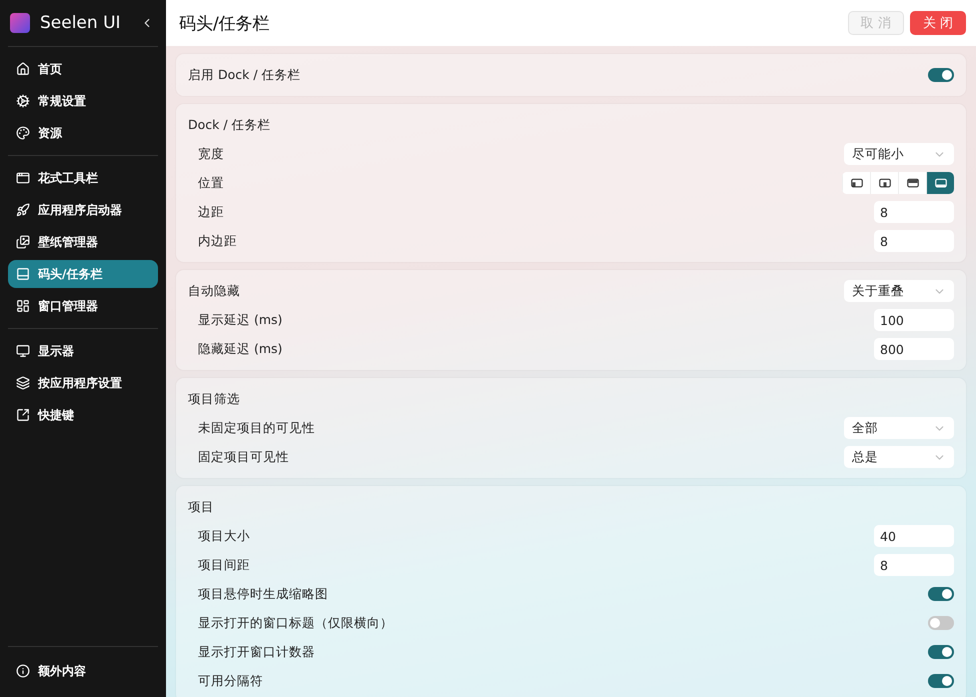 The width and height of the screenshot is (976, 697). I want to click on section-title: 自动隐藏, so click(214, 291).